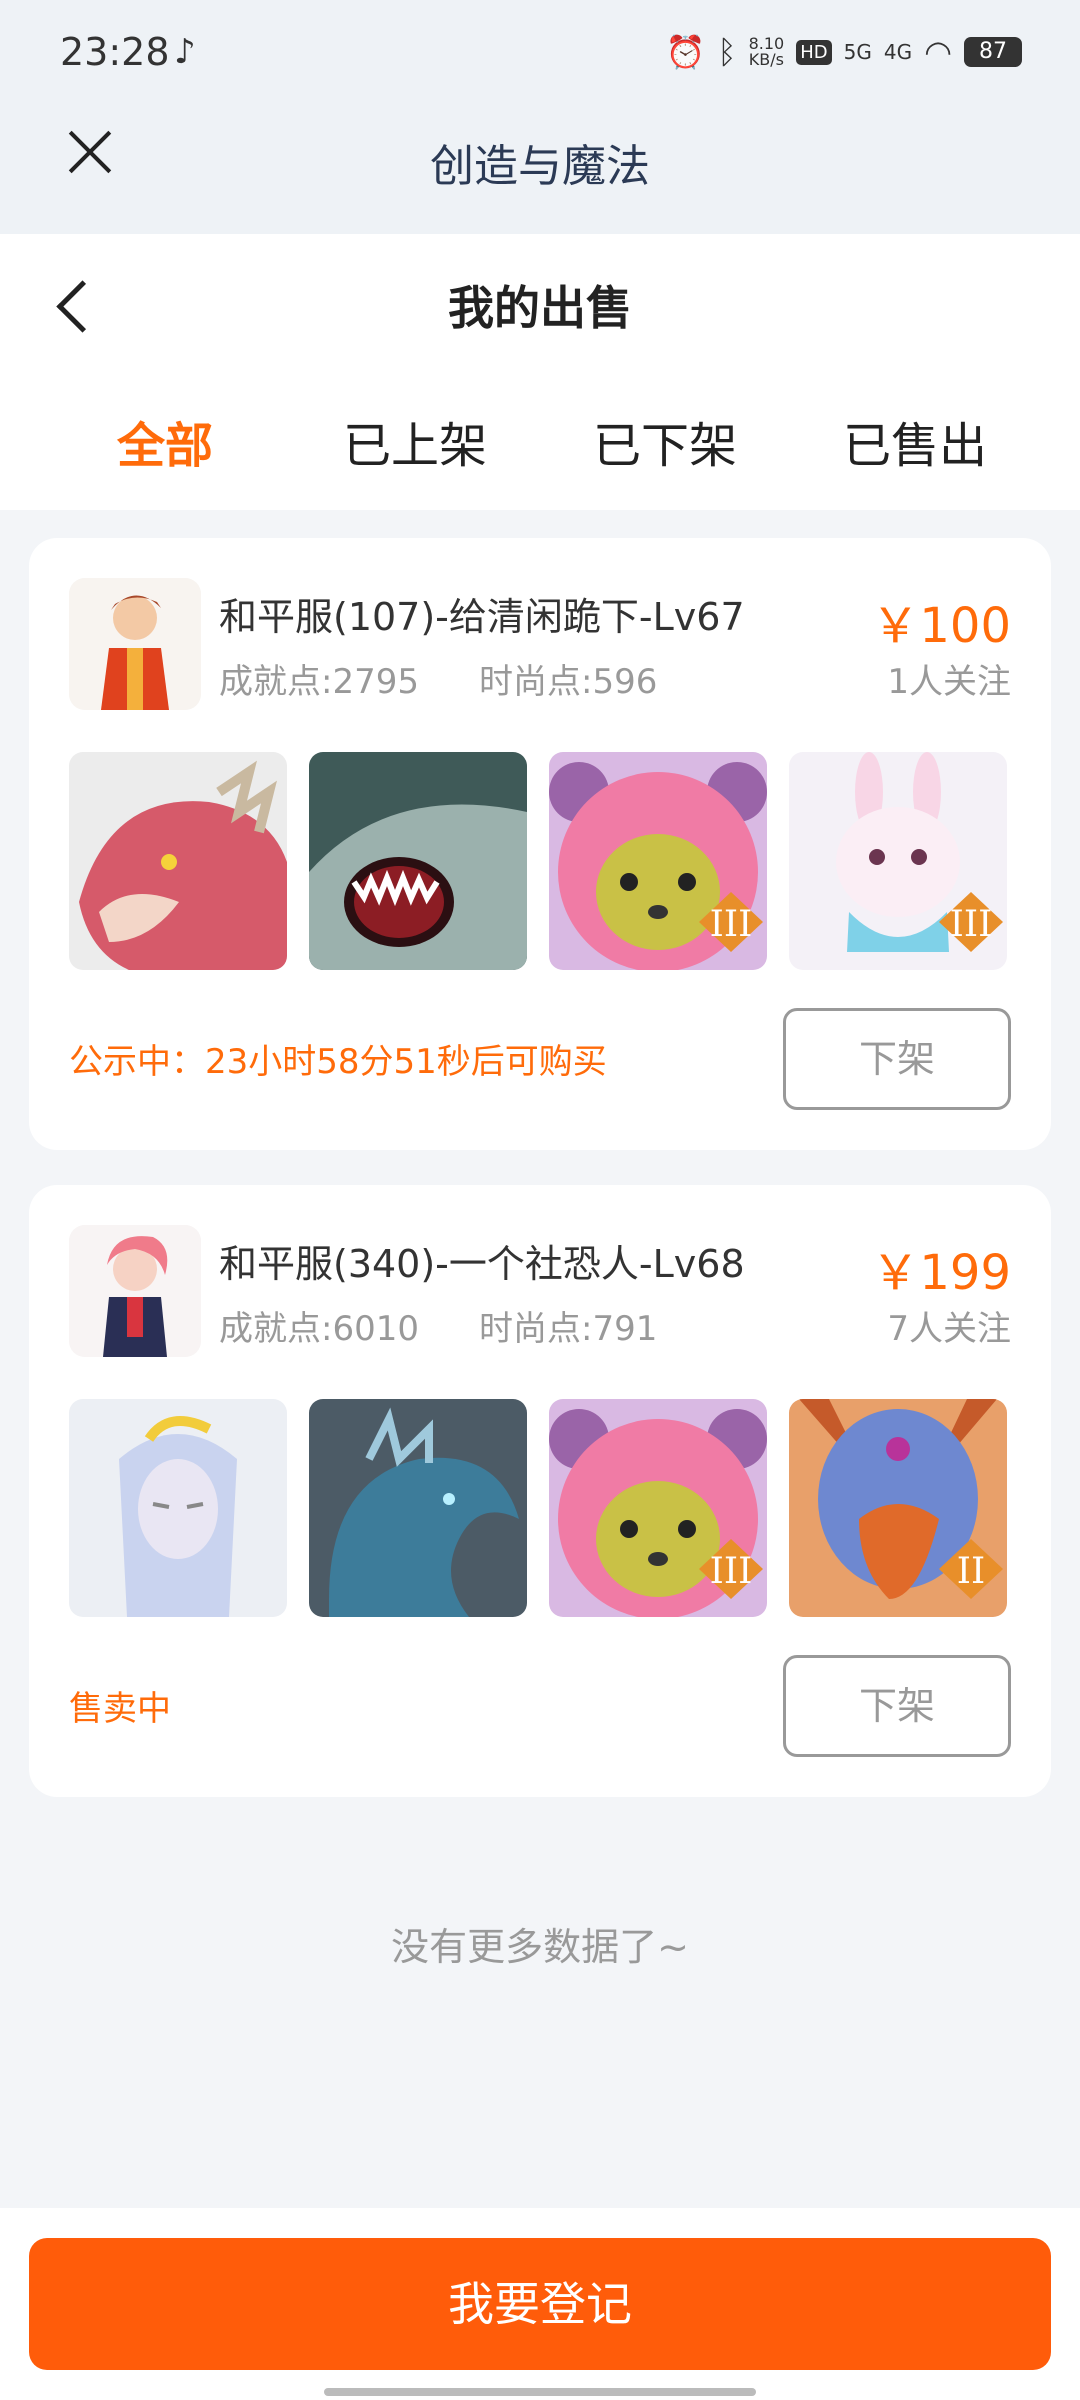 The height and width of the screenshot is (2400, 1080). I want to click on achievement-points: 成就点:2795, so click(319, 682).